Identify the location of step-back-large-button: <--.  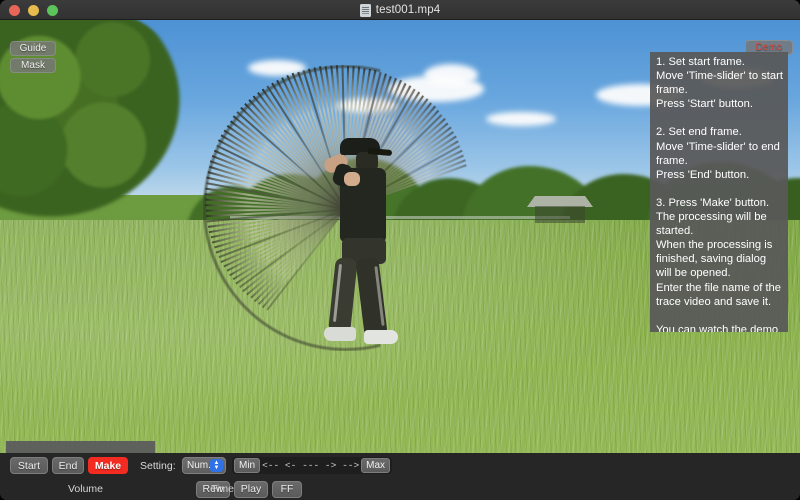
(270, 465).